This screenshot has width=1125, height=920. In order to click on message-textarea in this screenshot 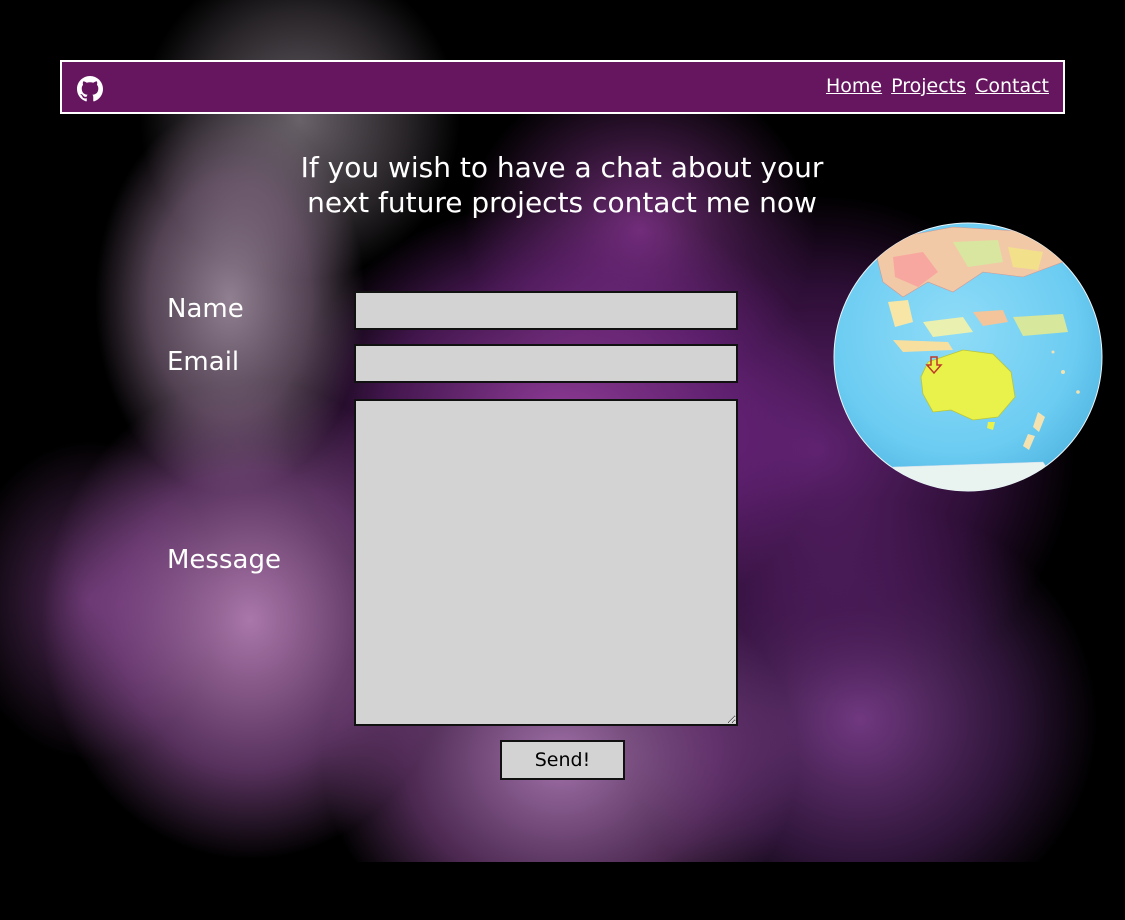, I will do `click(546, 562)`.